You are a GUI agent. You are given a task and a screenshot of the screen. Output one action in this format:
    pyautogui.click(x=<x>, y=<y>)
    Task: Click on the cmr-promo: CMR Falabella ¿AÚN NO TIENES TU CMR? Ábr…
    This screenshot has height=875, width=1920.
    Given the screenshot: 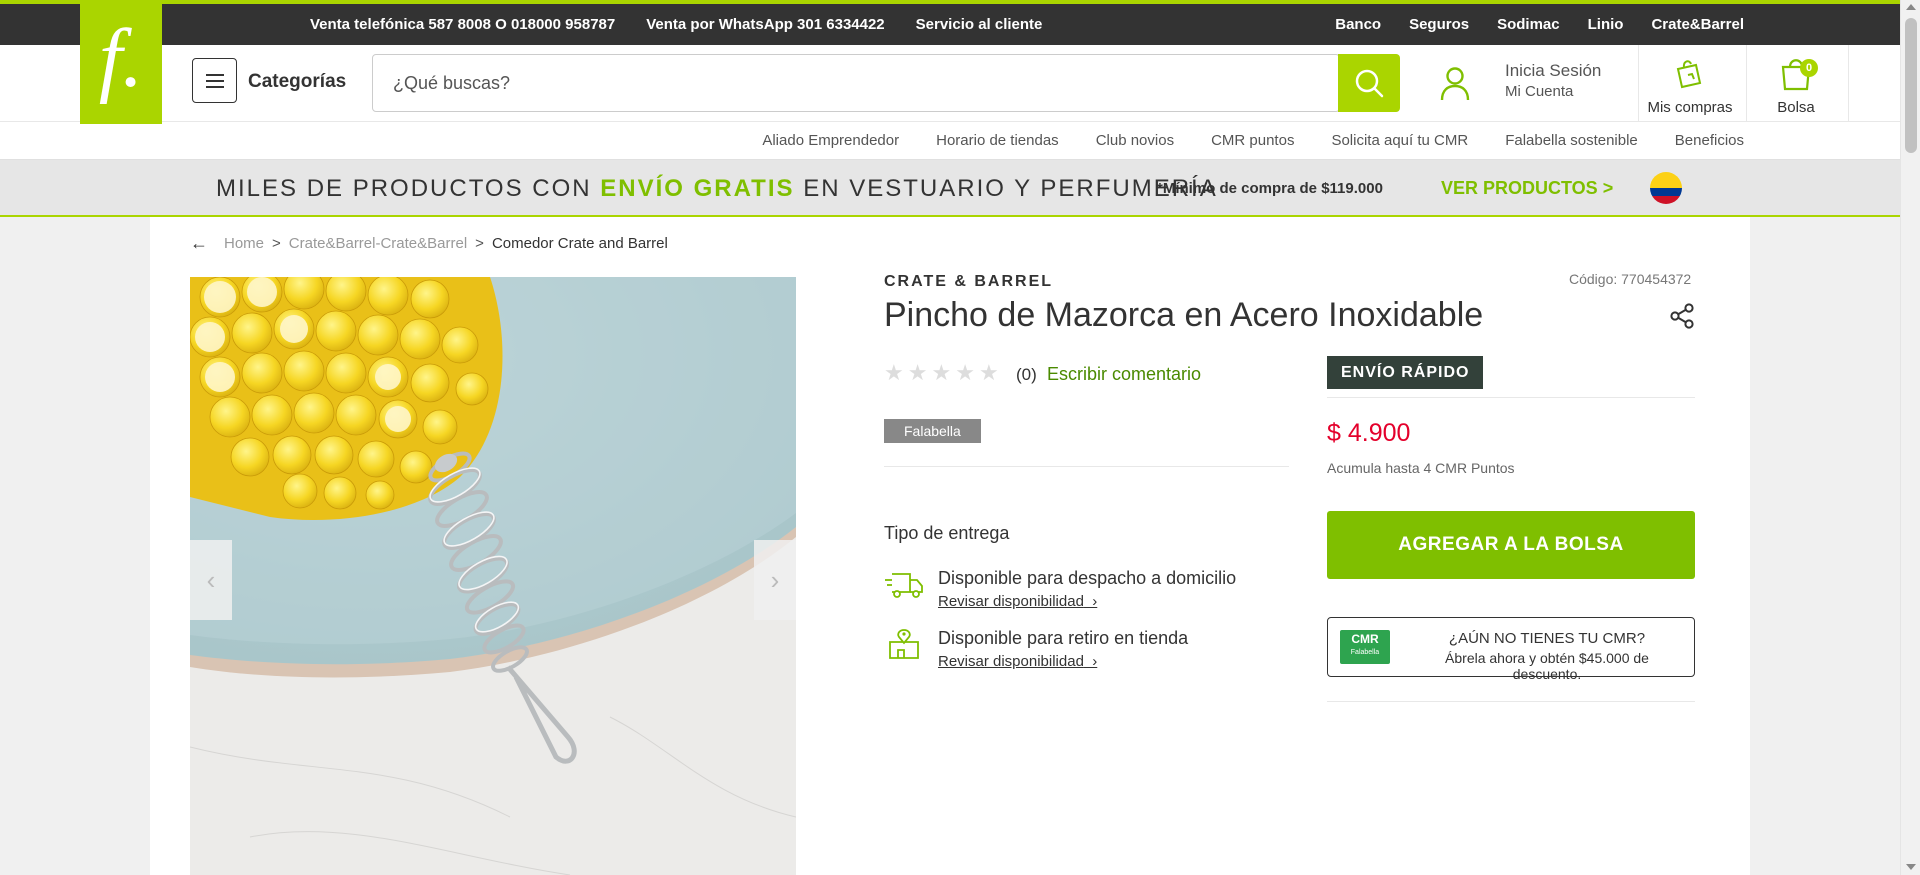 What is the action you would take?
    pyautogui.click(x=1511, y=649)
    